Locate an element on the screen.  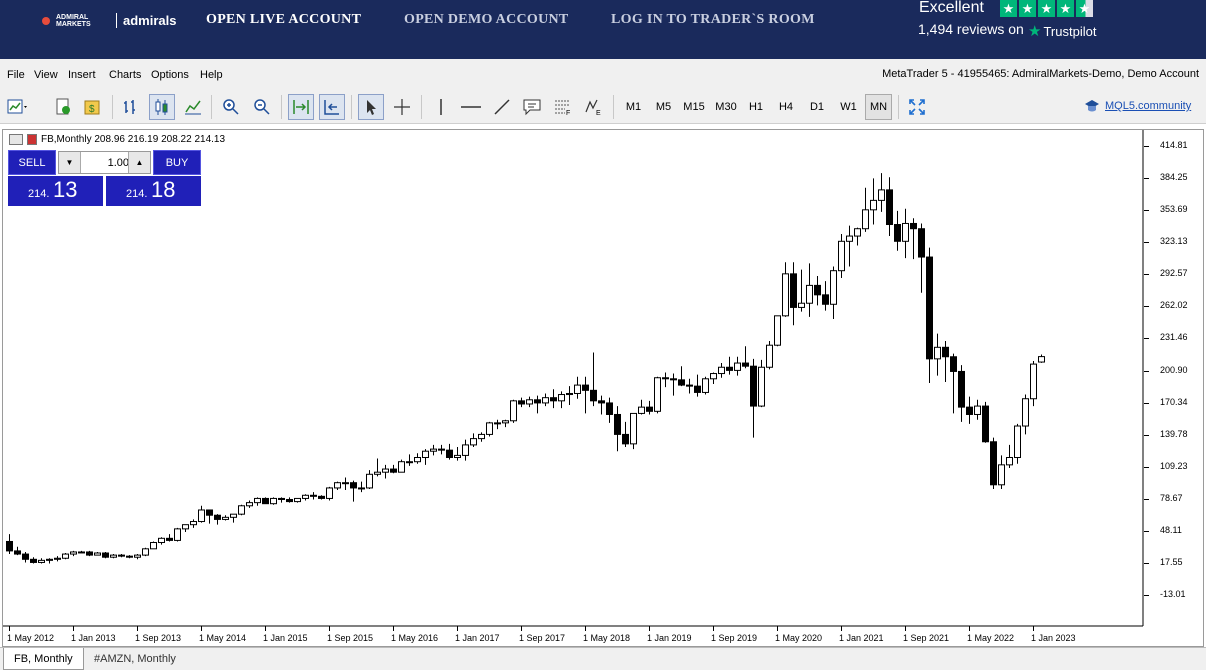
mql5-community-link: MQL5.community is located at coordinates (1137, 106).